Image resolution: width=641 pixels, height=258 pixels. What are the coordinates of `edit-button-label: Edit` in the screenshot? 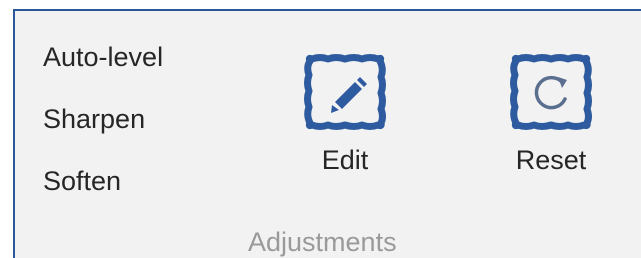 It's located at (345, 160).